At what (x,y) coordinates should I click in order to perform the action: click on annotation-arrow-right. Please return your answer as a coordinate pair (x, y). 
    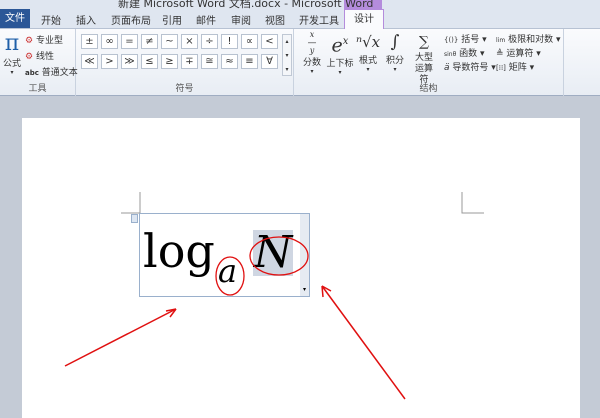
    Looking at the image, I should click on (363, 342).